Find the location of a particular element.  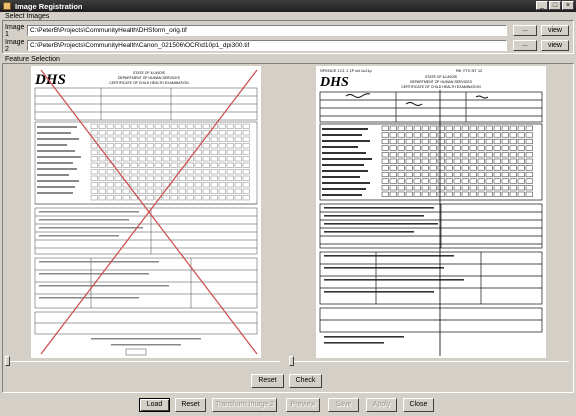

image2-heading-3: CERTIFICATE OF CHILD HEALTH EXAMINATION is located at coordinates (441, 87).